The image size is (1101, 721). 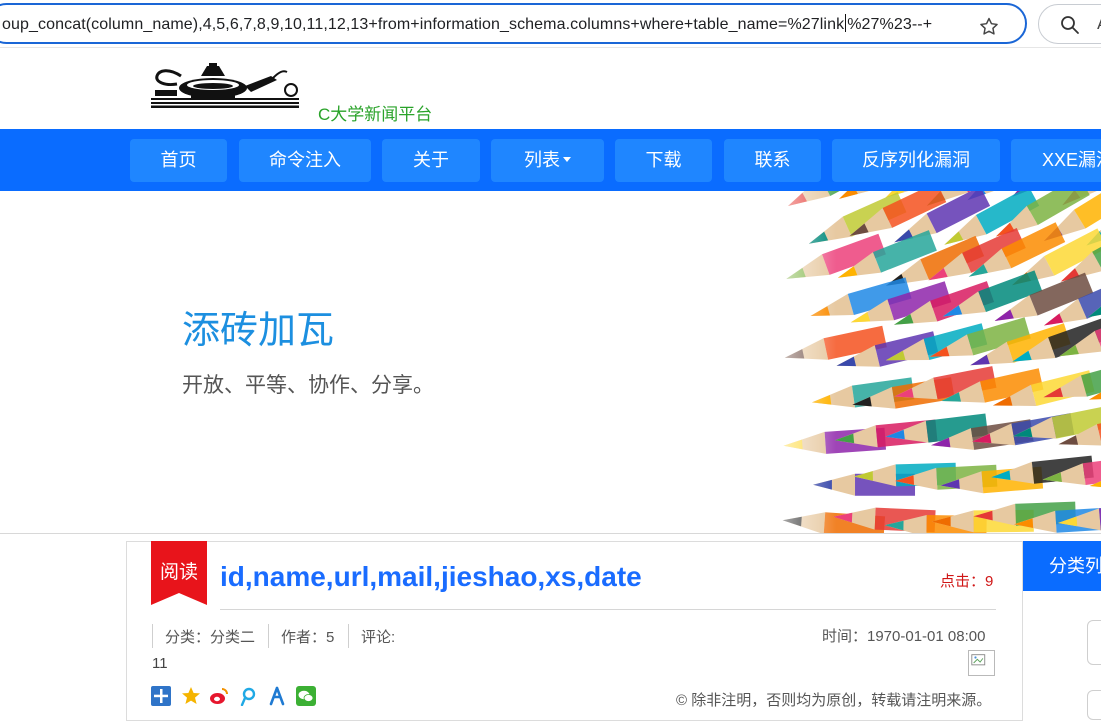 What do you see at coordinates (772, 160) in the screenshot?
I see `nav-contact: 联系` at bounding box center [772, 160].